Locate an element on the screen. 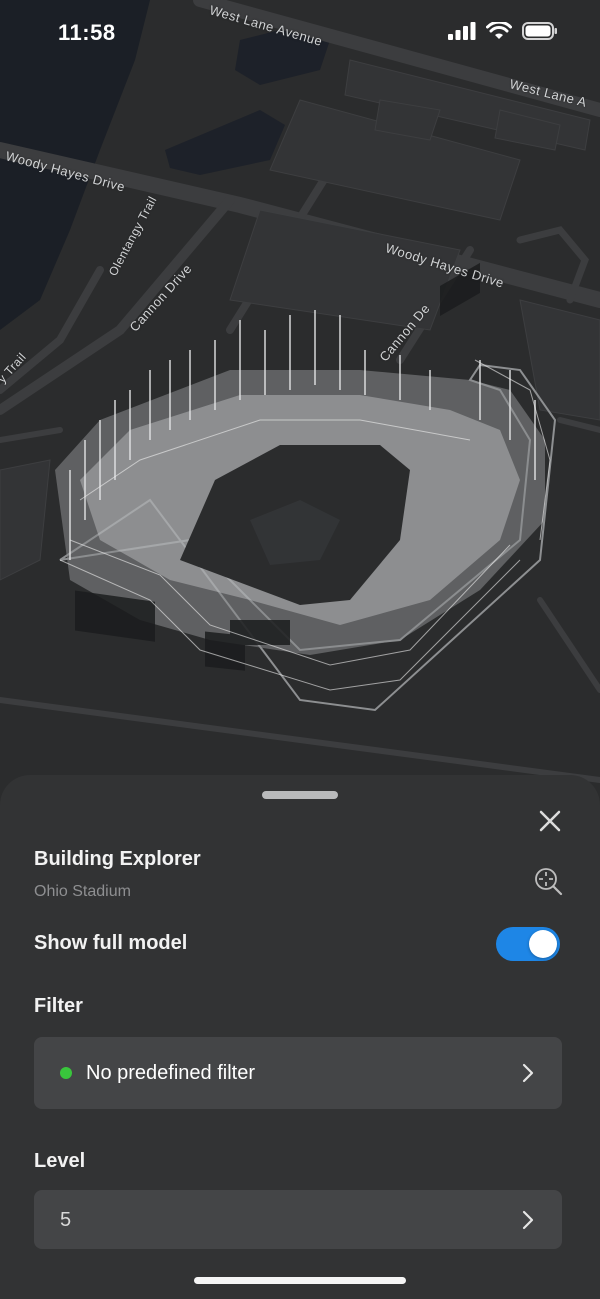 The width and height of the screenshot is (600, 1299). level-value: 5 is located at coordinates (66, 1220).